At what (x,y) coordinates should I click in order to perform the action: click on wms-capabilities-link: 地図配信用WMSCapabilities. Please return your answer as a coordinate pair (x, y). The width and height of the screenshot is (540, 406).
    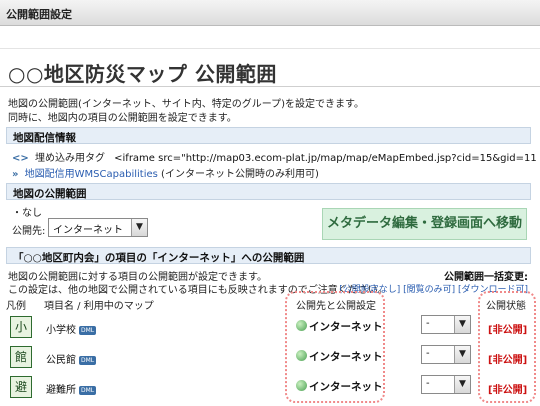
    Looking at the image, I should click on (91, 174).